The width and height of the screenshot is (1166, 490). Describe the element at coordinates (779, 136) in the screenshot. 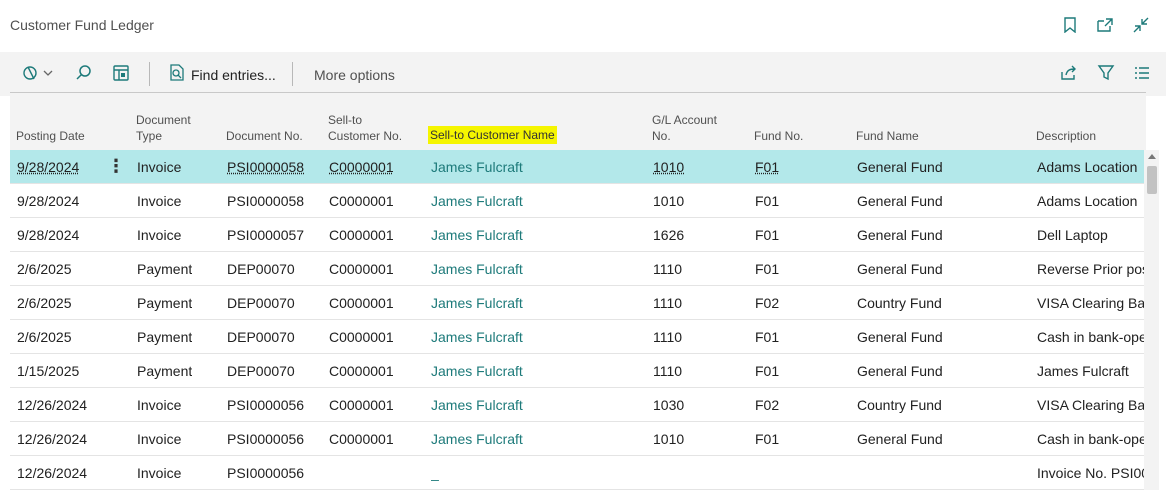

I see `column-header-label: Fund No.` at that location.